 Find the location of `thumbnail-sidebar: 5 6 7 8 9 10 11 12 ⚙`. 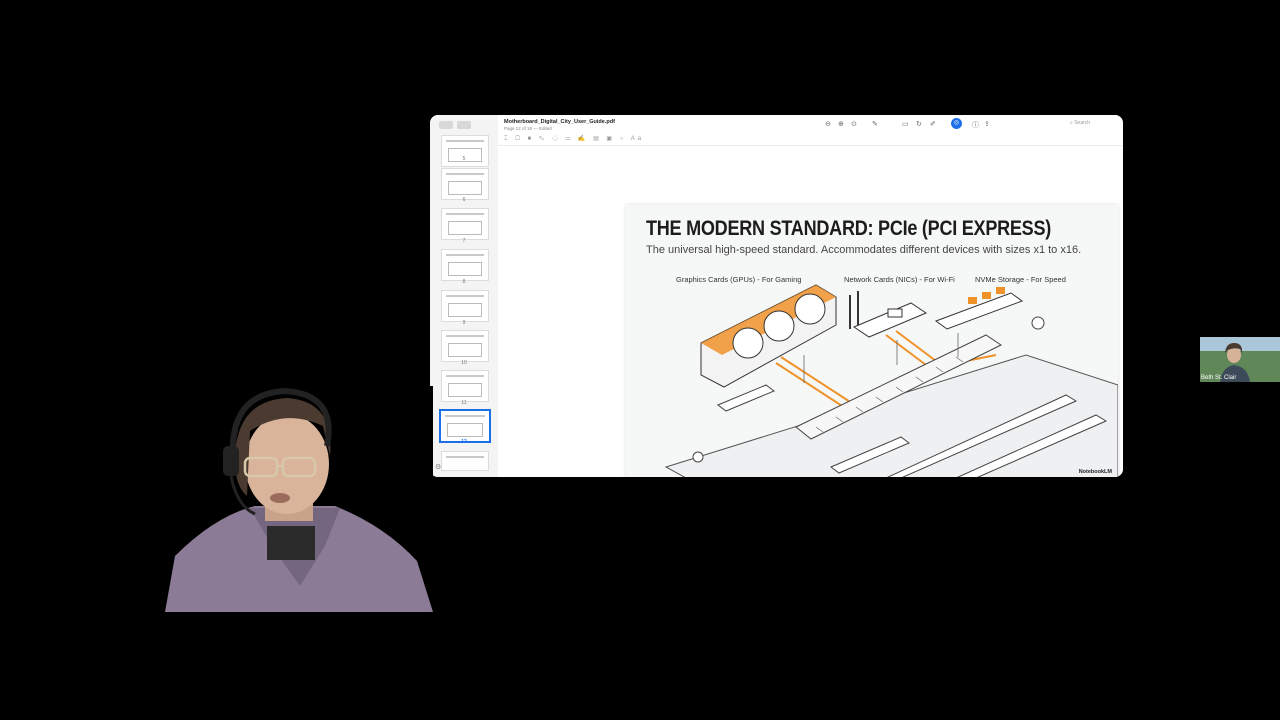

thumbnail-sidebar: 5 6 7 8 9 10 11 12 ⚙ is located at coordinates (464, 296).